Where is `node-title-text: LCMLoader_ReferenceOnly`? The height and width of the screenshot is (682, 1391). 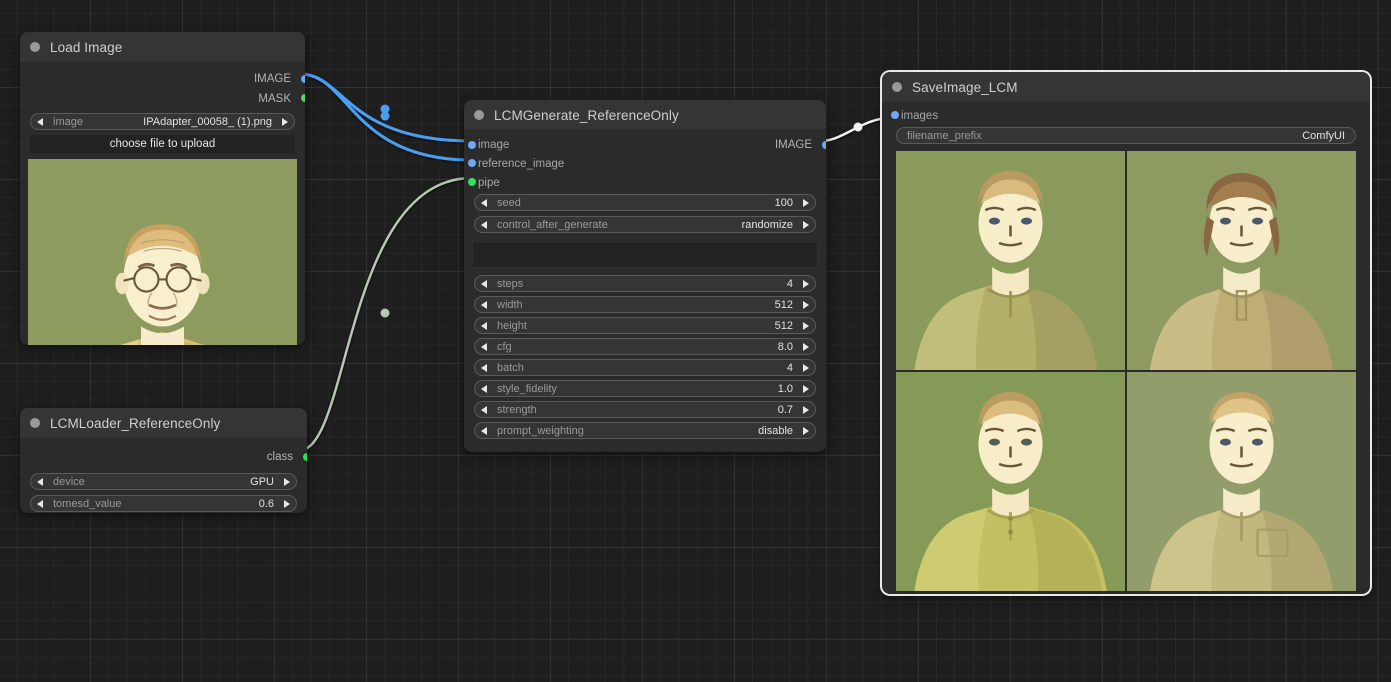
node-title-text: LCMLoader_ReferenceOnly is located at coordinates (135, 423).